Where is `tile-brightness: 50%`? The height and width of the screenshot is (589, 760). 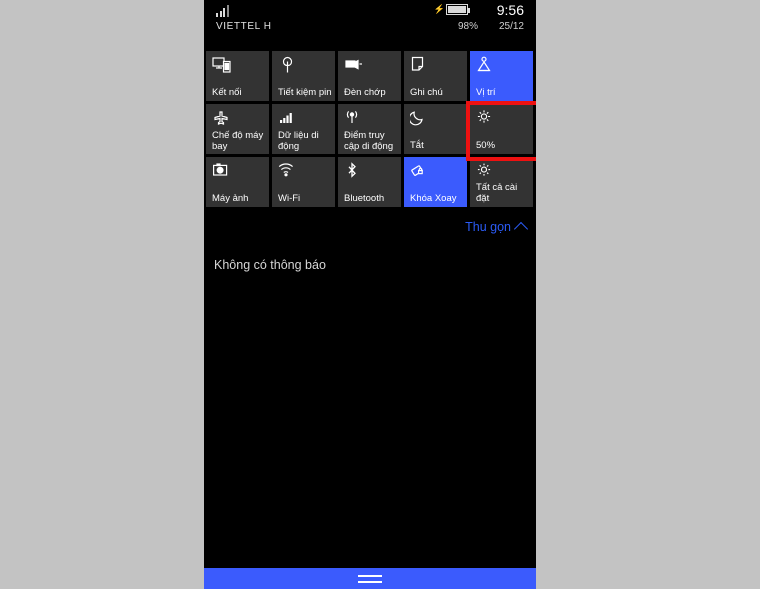
tile-brightness: 50% is located at coordinates (501, 129).